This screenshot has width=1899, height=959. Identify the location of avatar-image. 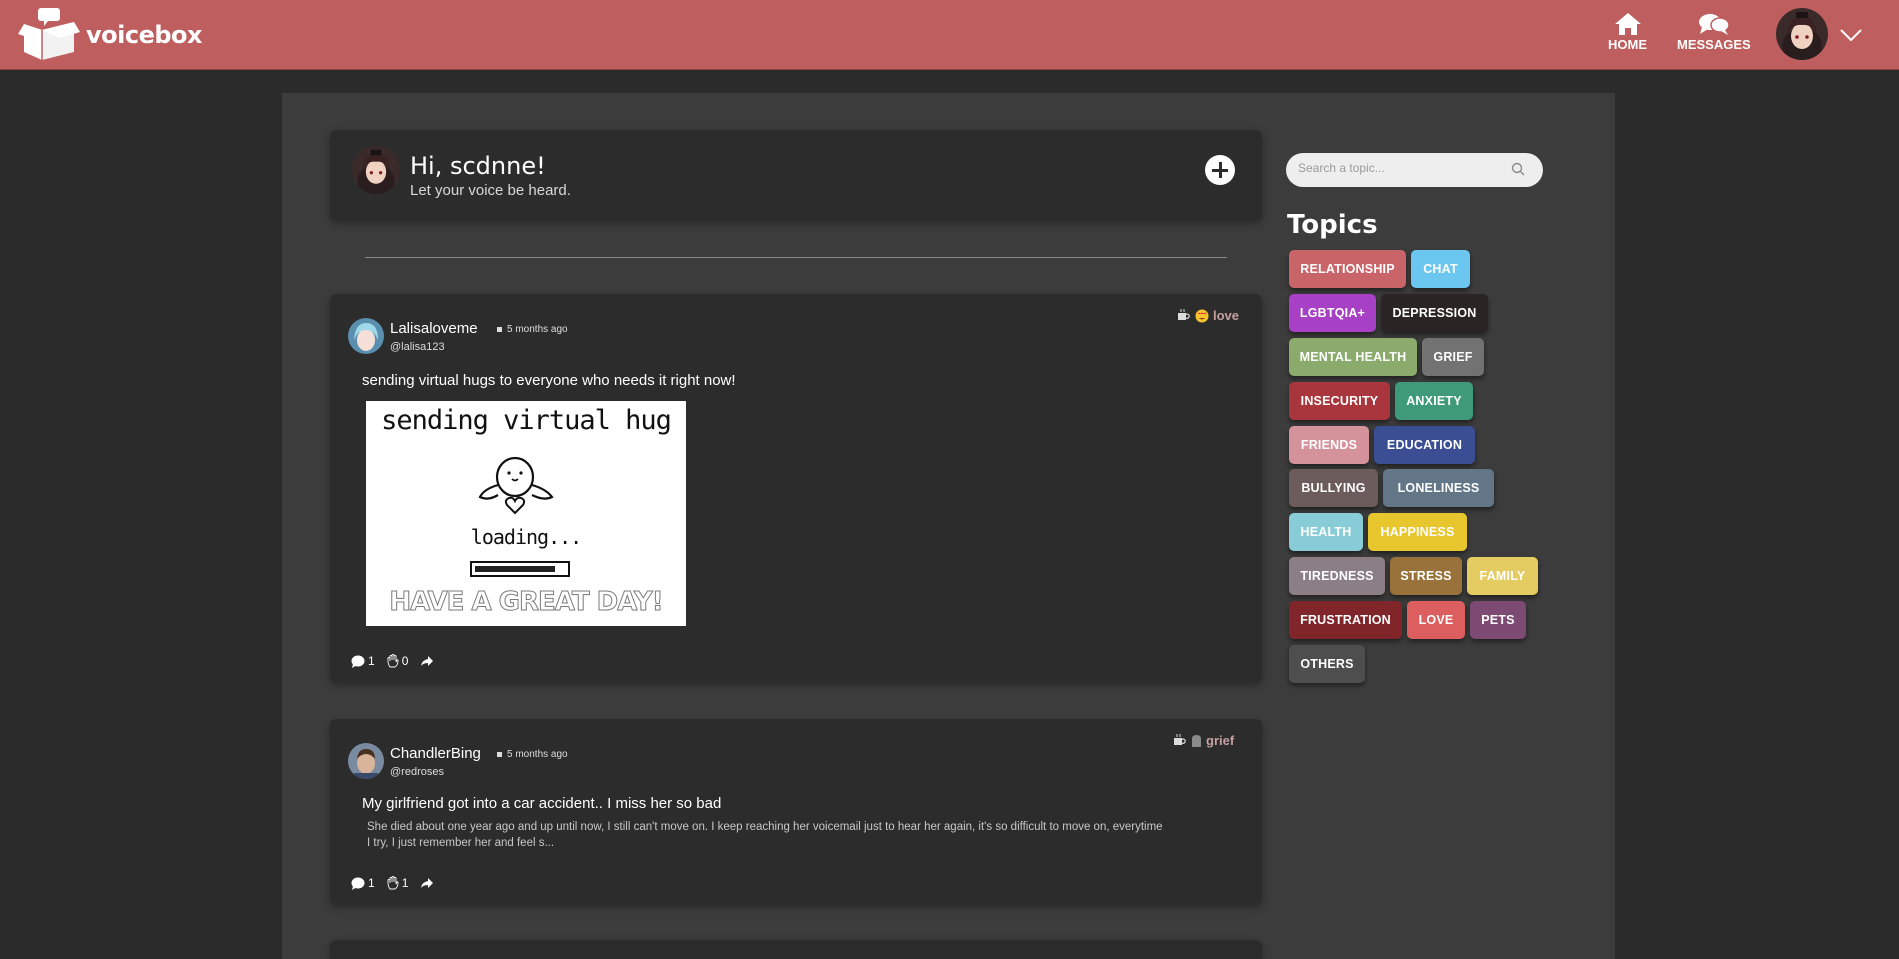
(1802, 34).